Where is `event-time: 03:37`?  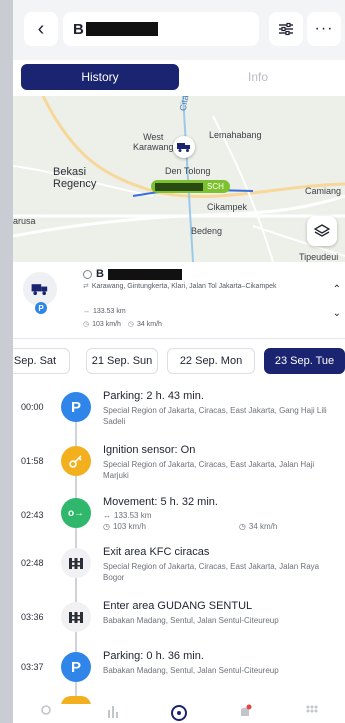
event-time: 03:37 is located at coordinates (32, 667).